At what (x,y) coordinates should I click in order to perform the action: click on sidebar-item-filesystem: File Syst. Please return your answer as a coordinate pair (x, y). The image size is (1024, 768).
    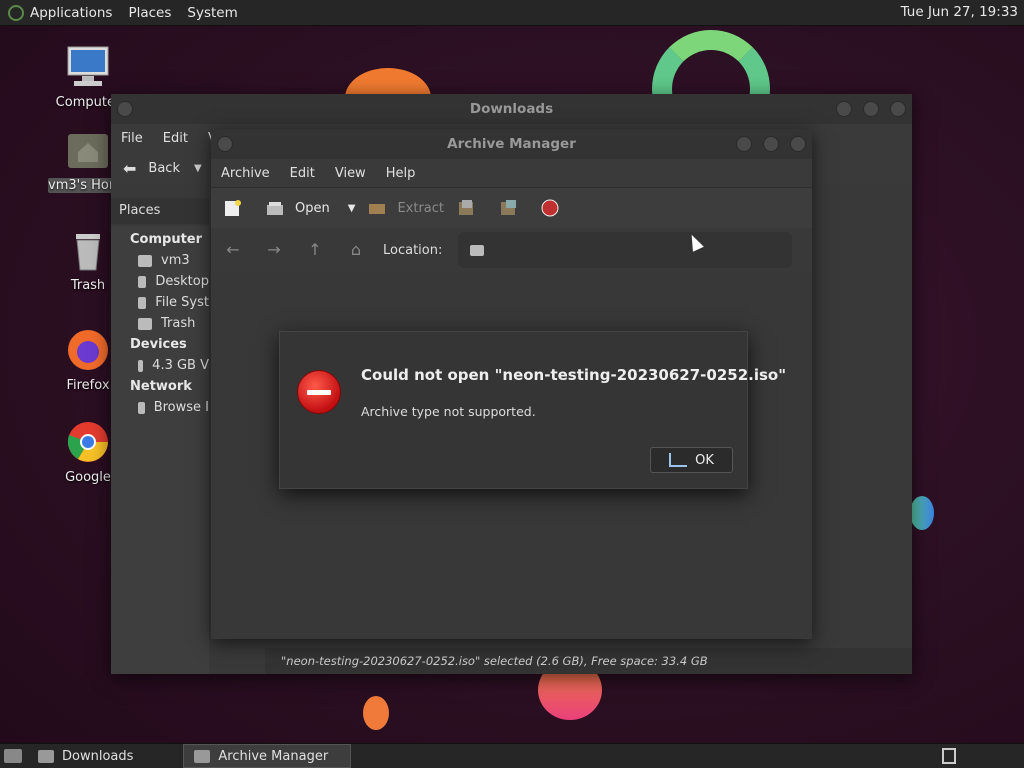
    Looking at the image, I should click on (173, 302).